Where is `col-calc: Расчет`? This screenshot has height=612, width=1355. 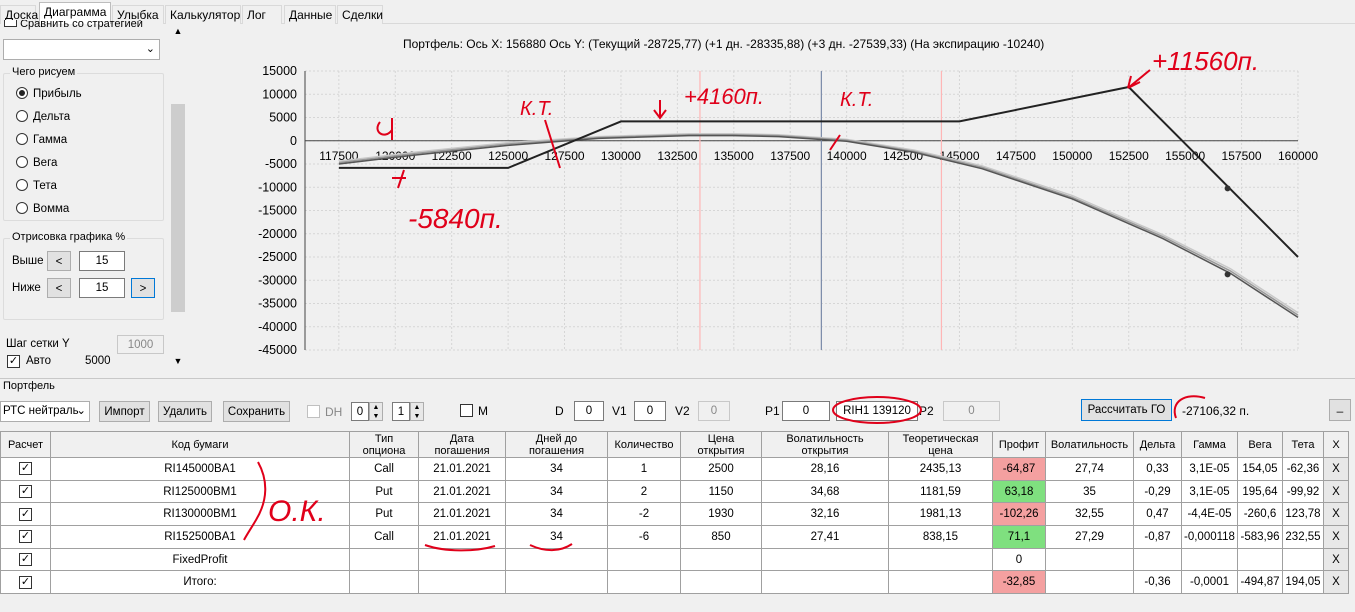 col-calc: Расчет is located at coordinates (25, 444).